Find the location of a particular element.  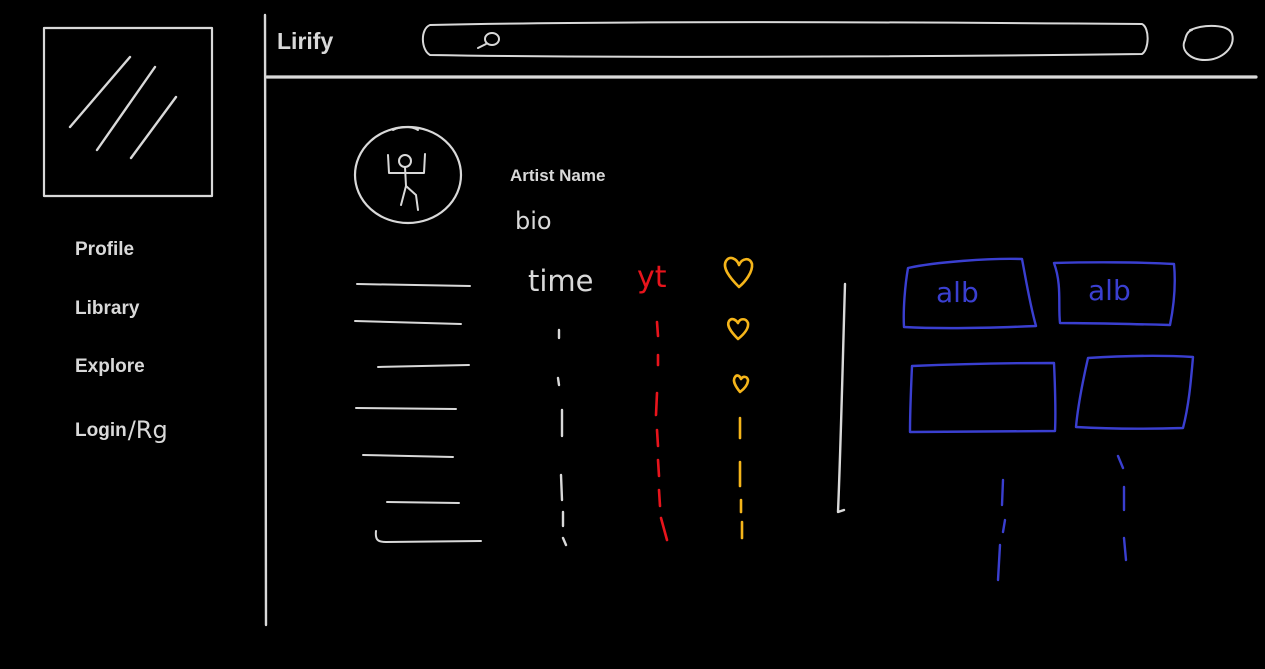

yt-column is located at coordinates (661, 431).